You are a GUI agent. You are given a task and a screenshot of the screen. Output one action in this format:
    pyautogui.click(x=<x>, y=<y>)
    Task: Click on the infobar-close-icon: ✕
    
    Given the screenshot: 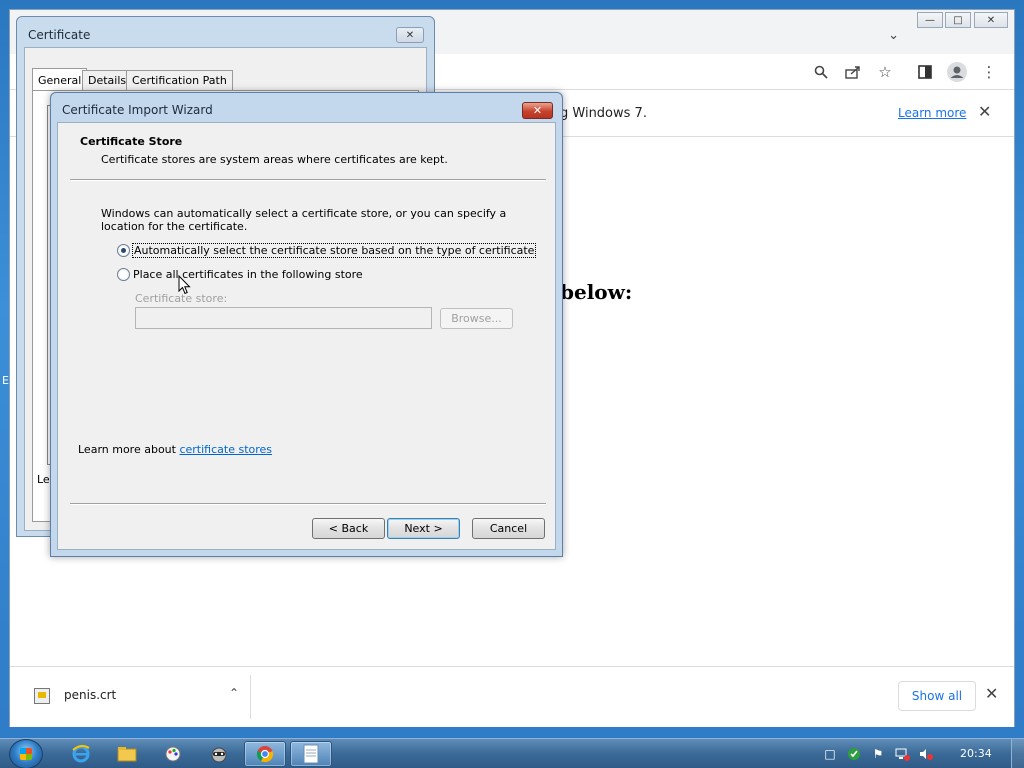 What is the action you would take?
    pyautogui.click(x=984, y=111)
    